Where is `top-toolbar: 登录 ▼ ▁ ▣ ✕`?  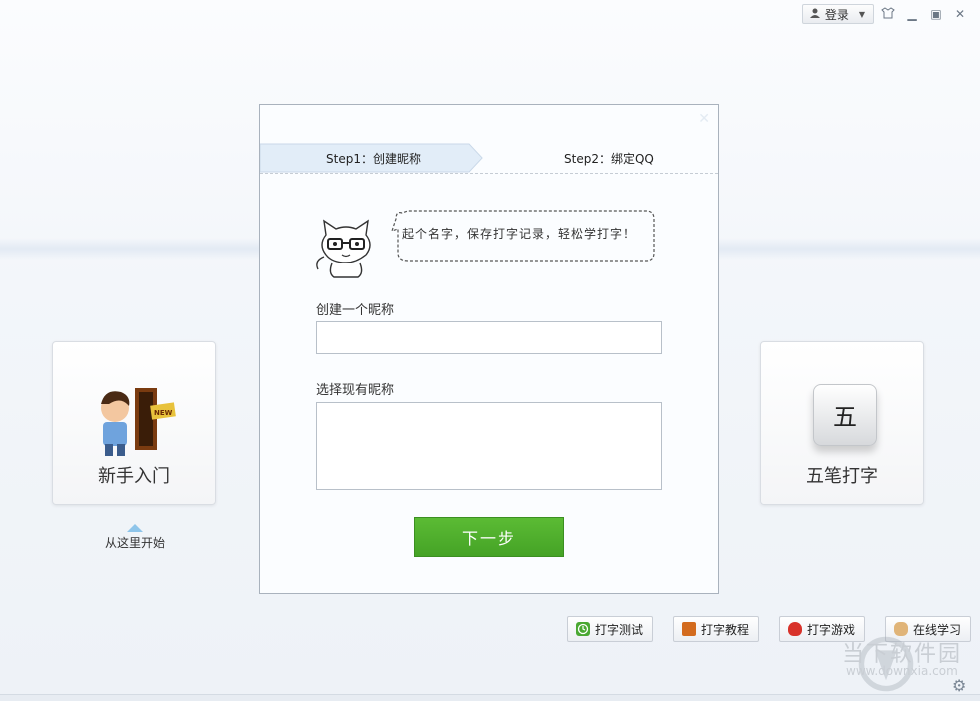
top-toolbar: 登录 ▼ ▁ ▣ ✕ is located at coordinates (885, 14).